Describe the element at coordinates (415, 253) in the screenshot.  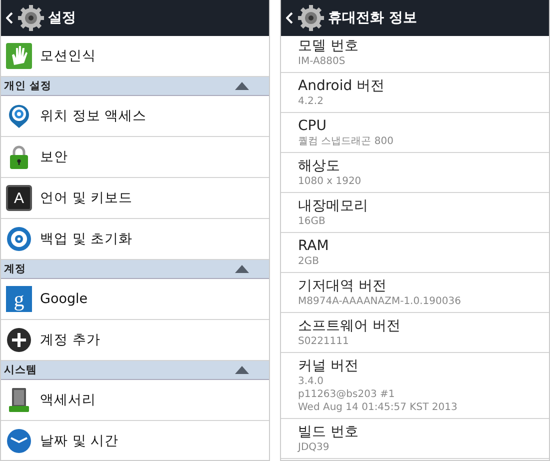
I see `info-row: RAM 2GB` at that location.